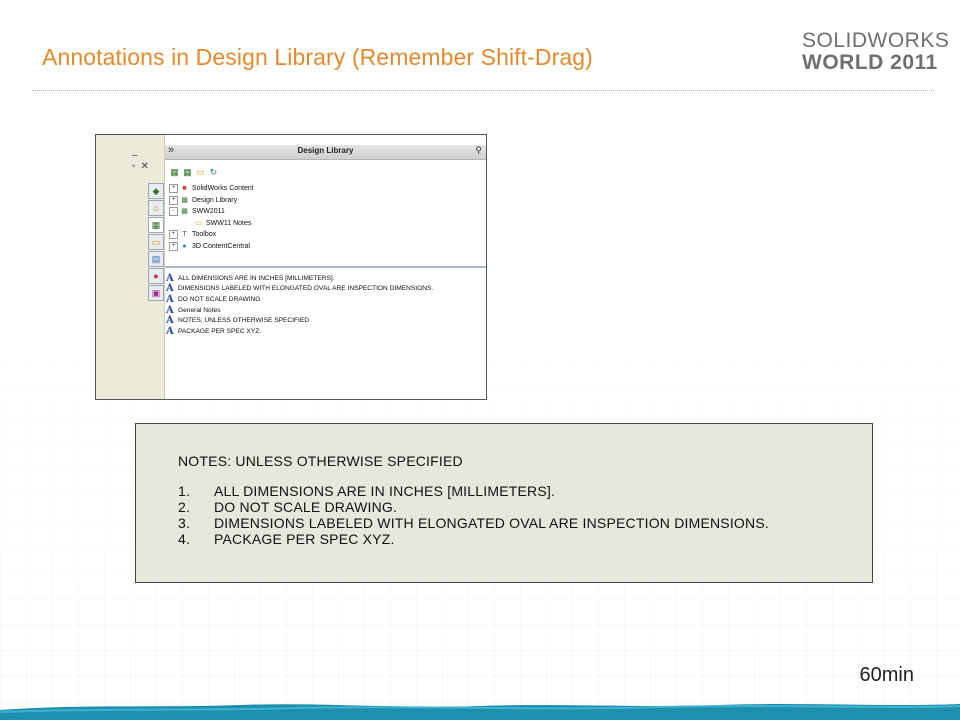  Describe the element at coordinates (187, 172) in the screenshot. I see `forward-icon: ▦` at that location.